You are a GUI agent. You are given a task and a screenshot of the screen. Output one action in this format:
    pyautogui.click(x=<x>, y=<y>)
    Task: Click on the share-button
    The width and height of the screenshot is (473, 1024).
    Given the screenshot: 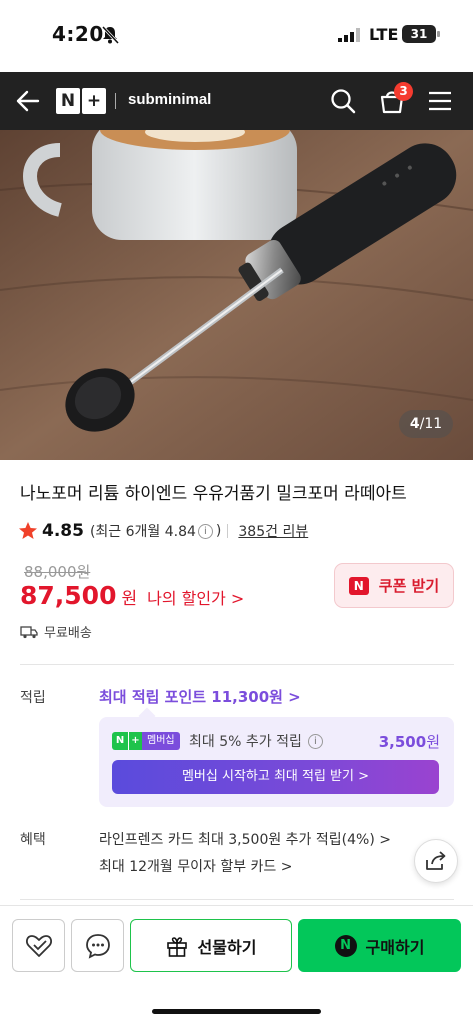 What is the action you would take?
    pyautogui.click(x=436, y=861)
    